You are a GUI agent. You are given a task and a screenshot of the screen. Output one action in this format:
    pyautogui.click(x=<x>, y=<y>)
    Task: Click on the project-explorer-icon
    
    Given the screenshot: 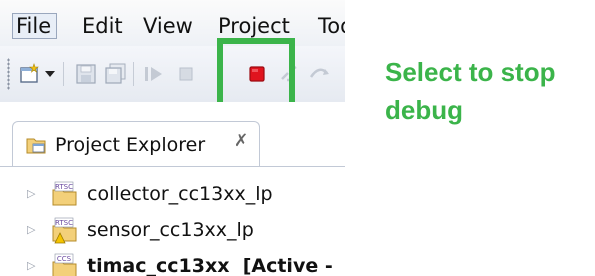 What is the action you would take?
    pyautogui.click(x=37, y=147)
    